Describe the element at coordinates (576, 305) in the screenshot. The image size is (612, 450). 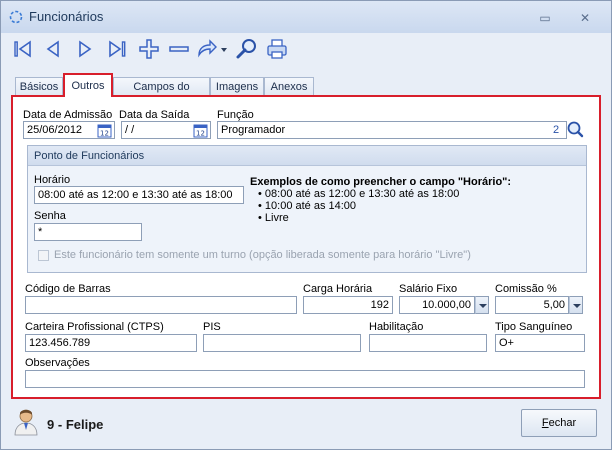
I see `comissao-dropdown` at that location.